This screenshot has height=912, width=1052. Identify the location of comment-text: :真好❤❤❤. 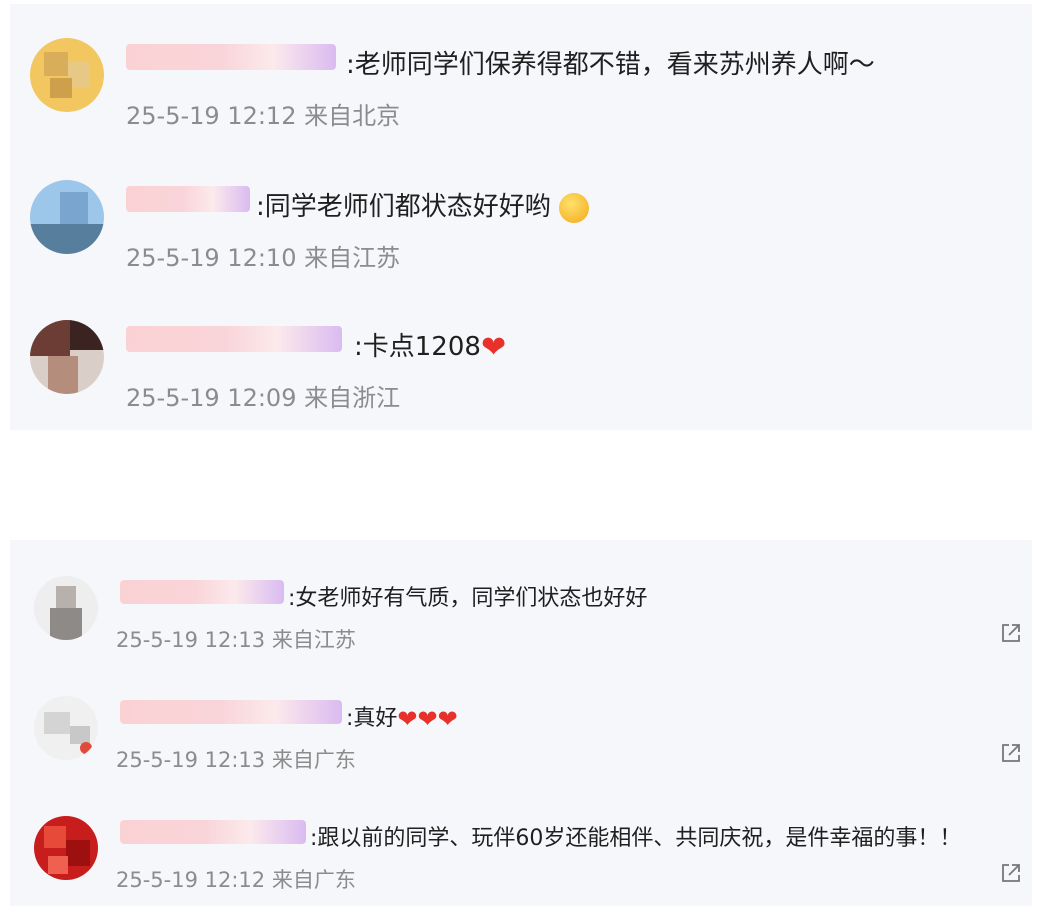
(402, 719).